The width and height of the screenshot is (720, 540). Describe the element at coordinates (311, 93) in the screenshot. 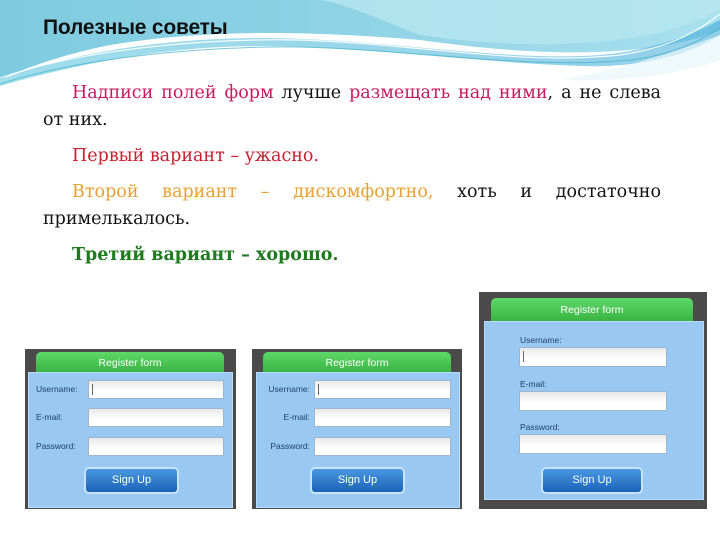

I see `tip-text: лучше` at that location.